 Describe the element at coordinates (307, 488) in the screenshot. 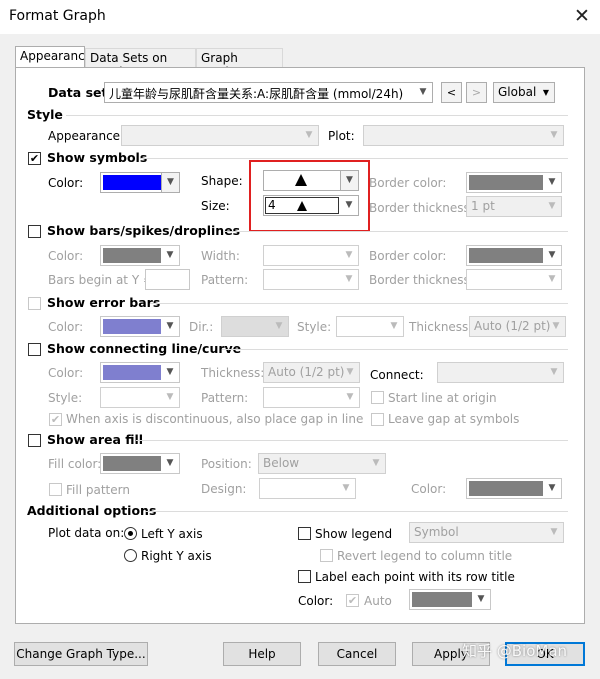

I see `design-select: ▼` at that location.